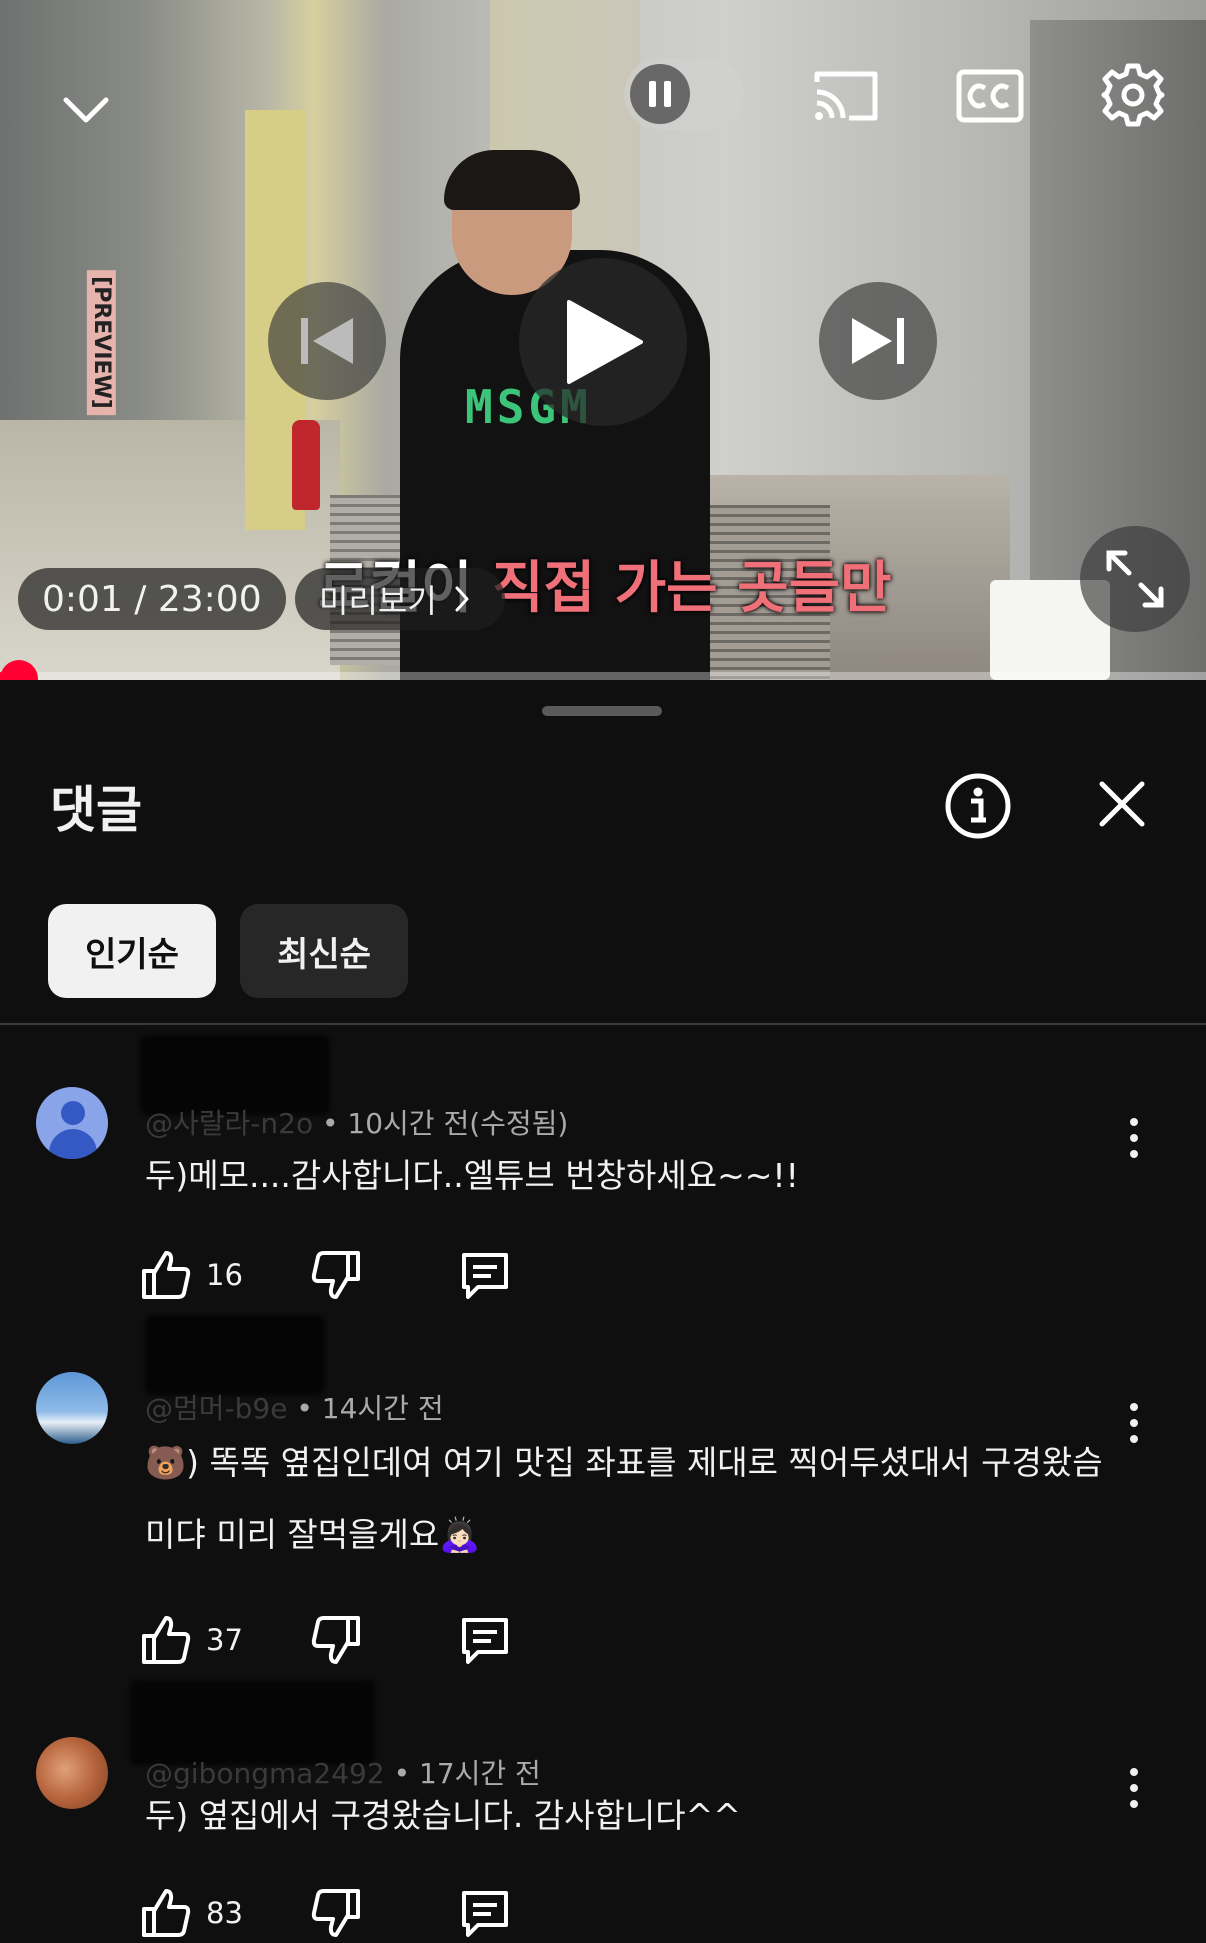 The height and width of the screenshot is (1943, 1206). Describe the element at coordinates (224, 1640) in the screenshot. I see `like-count: 37` at that location.